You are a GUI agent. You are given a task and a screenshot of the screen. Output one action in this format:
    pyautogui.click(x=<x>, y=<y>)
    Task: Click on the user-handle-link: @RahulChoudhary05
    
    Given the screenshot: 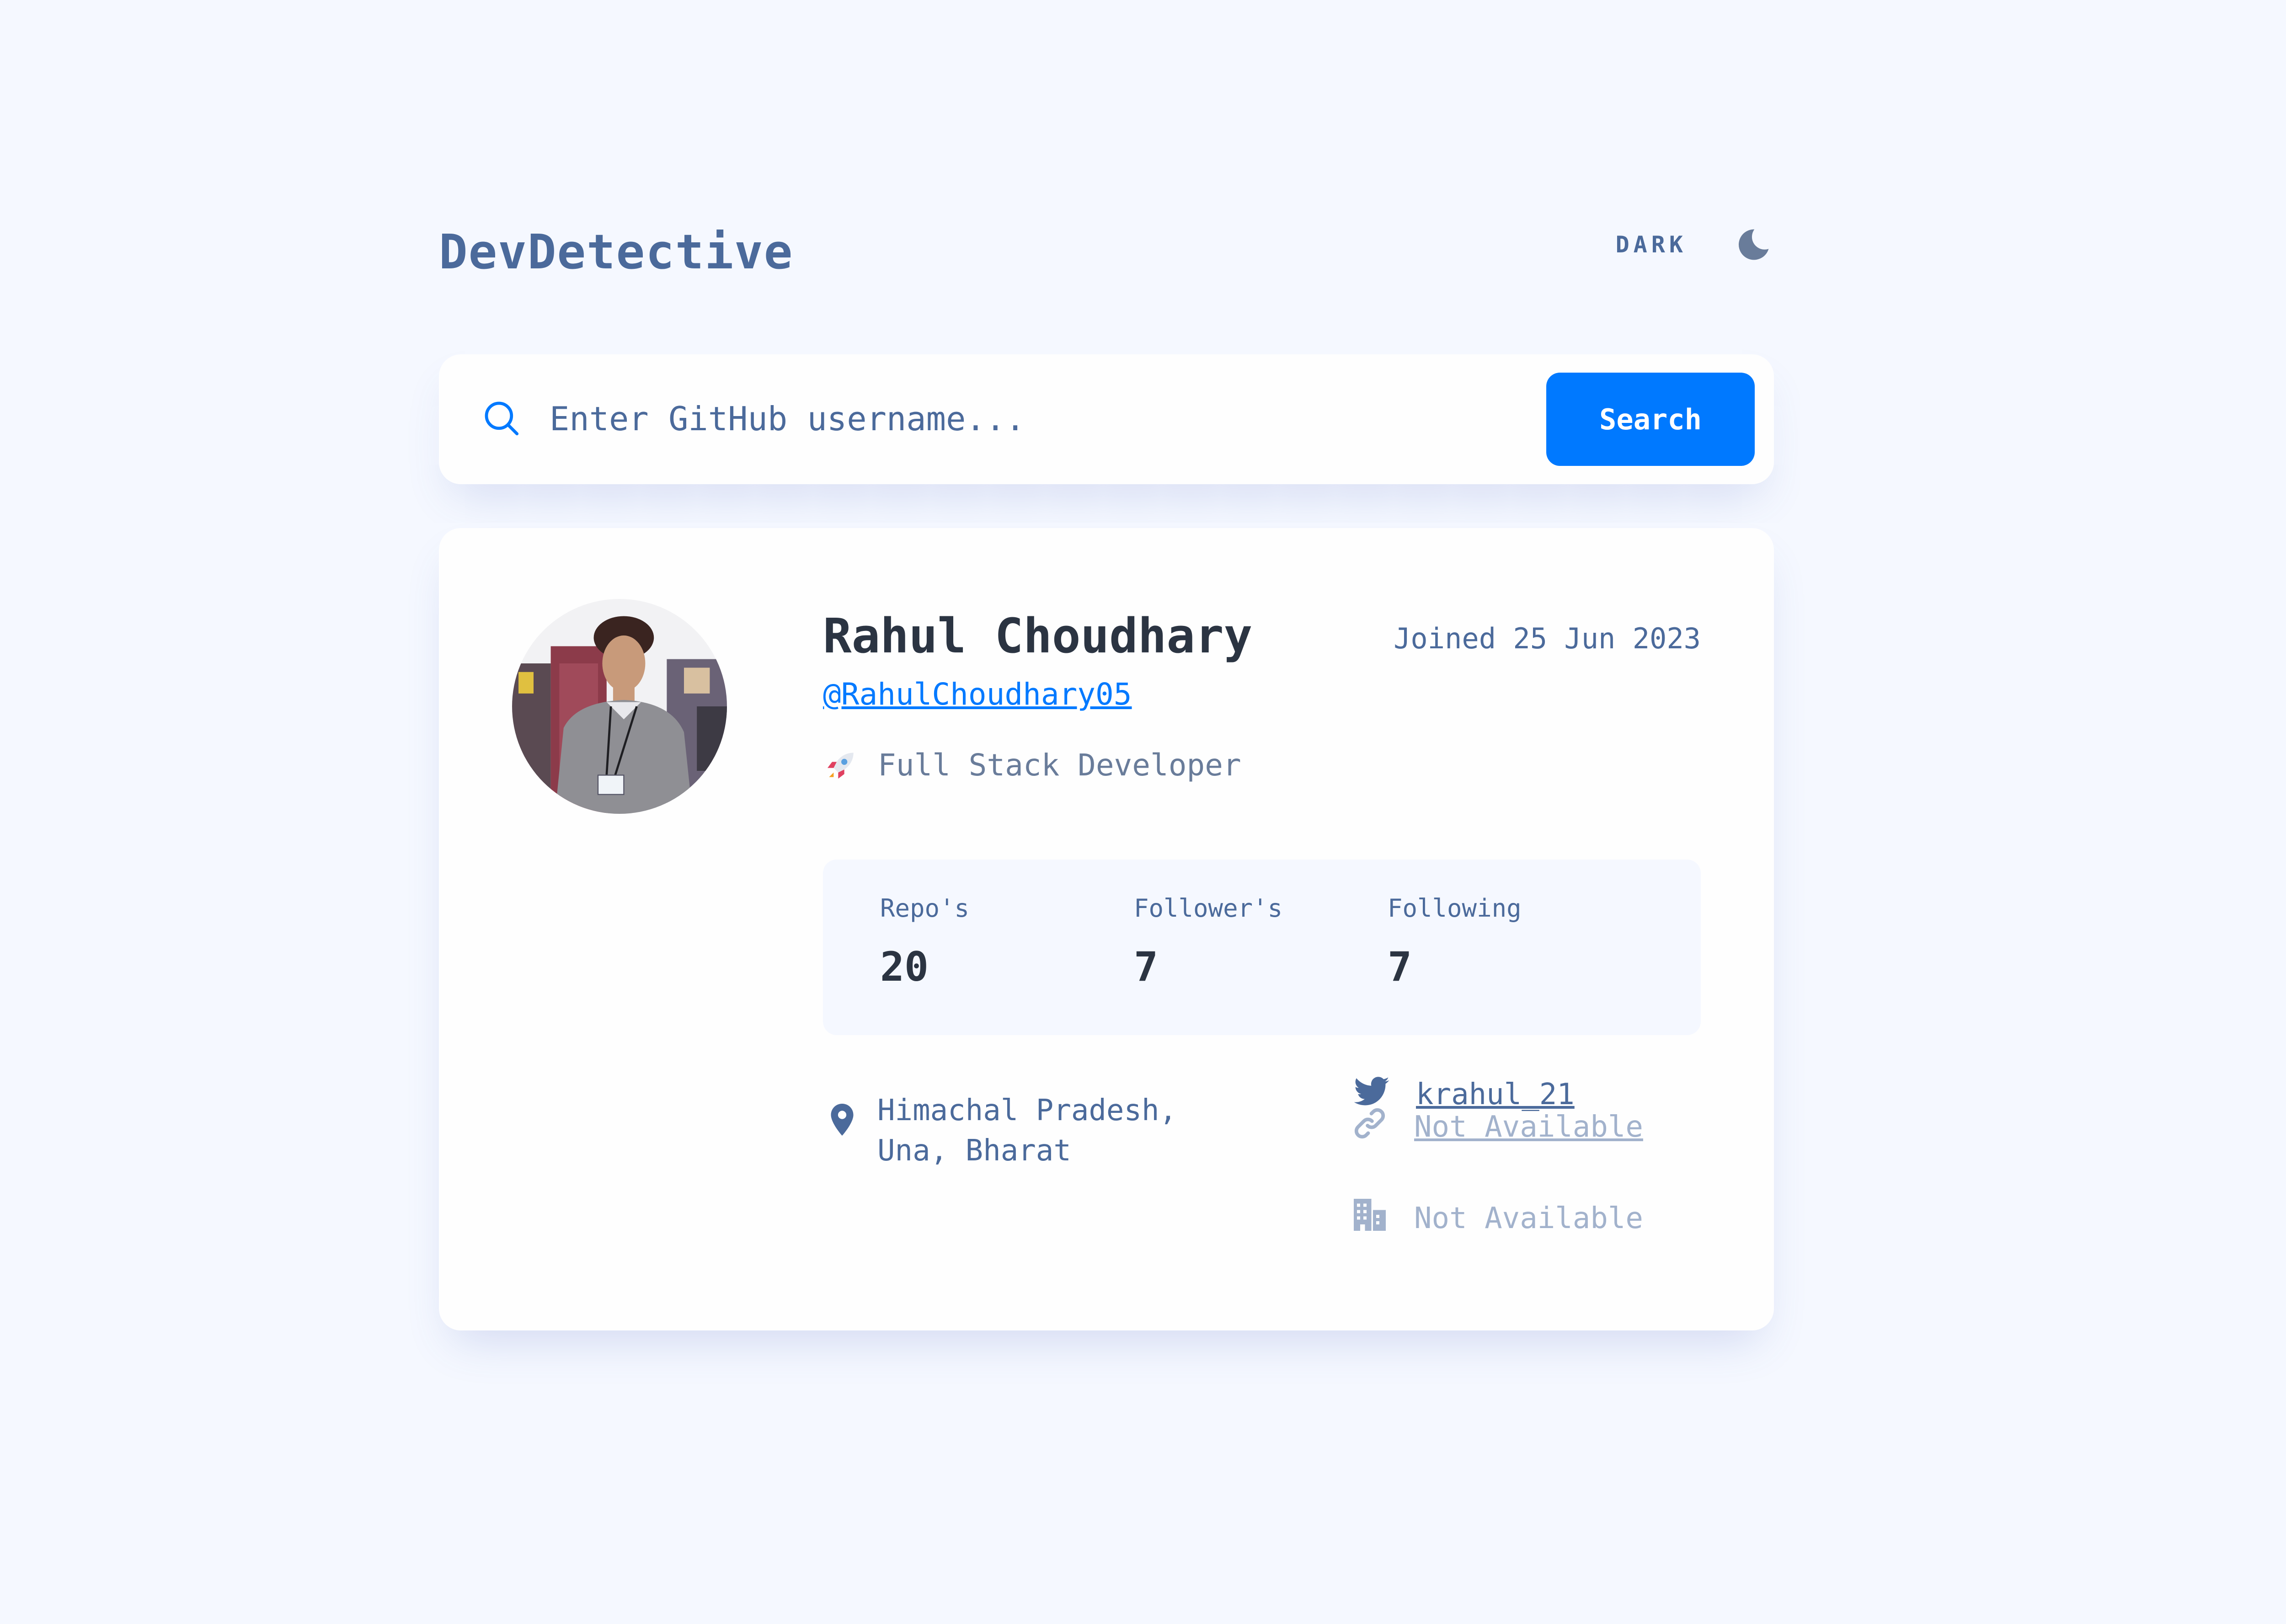 What is the action you would take?
    pyautogui.click(x=977, y=694)
    